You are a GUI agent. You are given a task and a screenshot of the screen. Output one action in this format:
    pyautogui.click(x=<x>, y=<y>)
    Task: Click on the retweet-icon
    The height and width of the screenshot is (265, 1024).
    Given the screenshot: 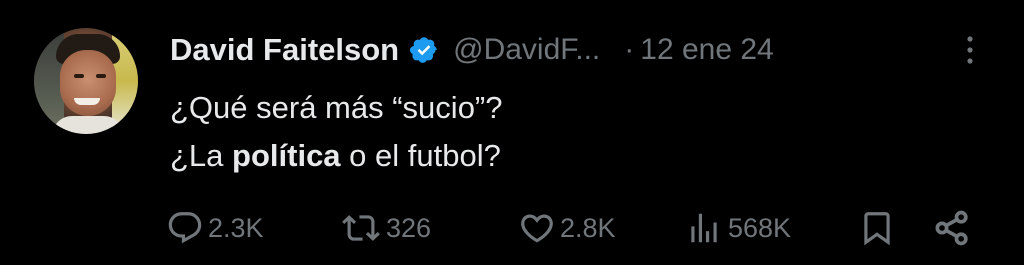 What is the action you would take?
    pyautogui.click(x=361, y=228)
    